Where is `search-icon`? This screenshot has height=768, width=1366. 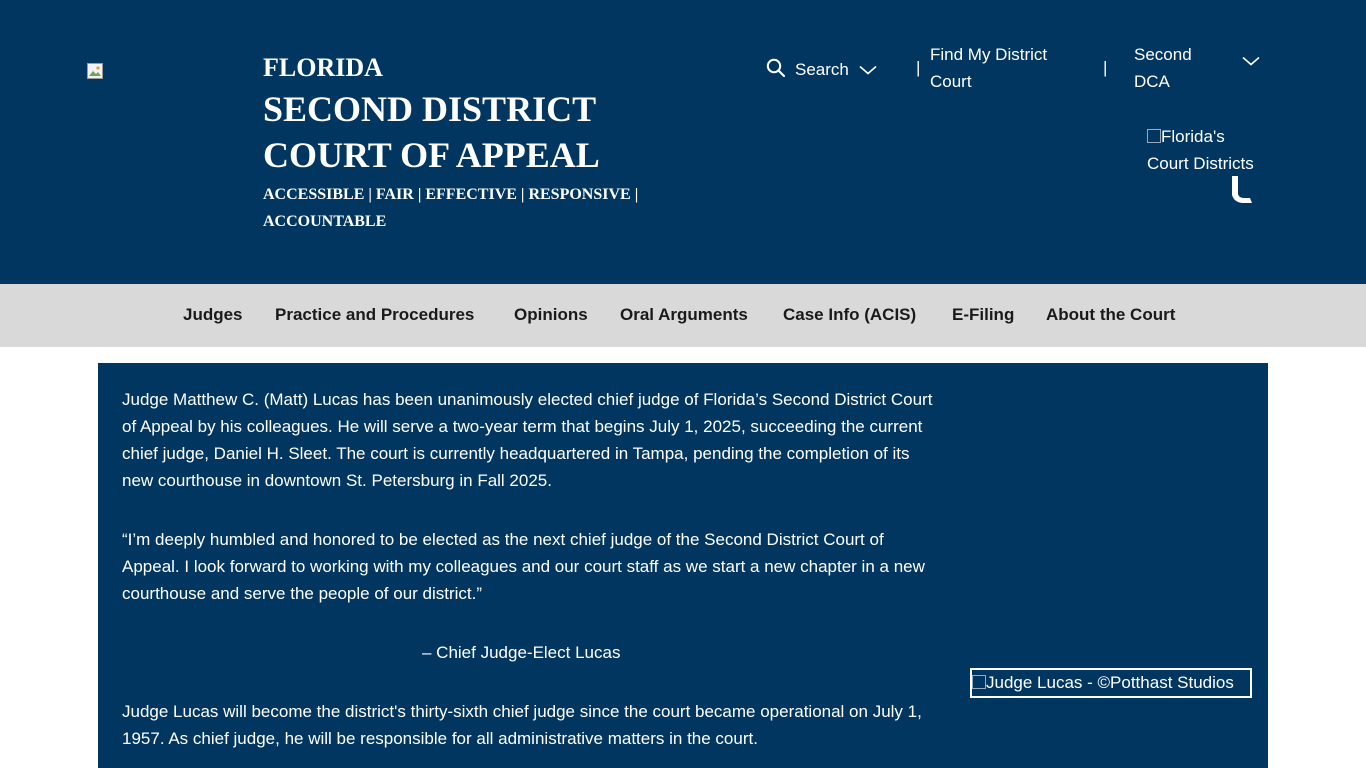
search-icon is located at coordinates (776, 70).